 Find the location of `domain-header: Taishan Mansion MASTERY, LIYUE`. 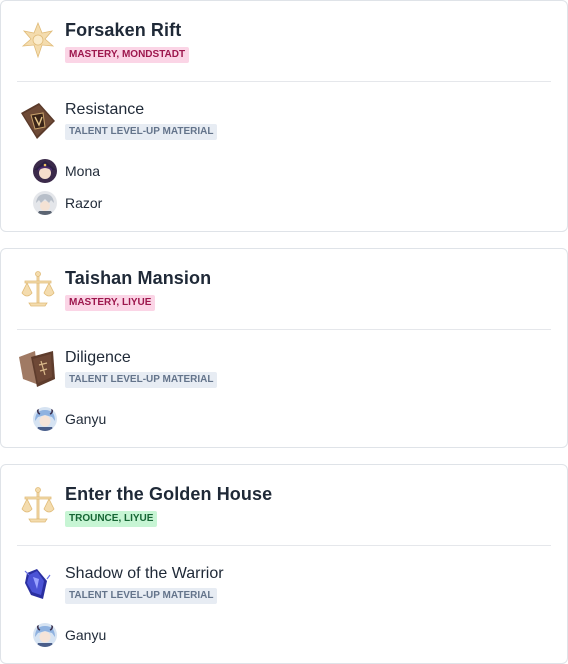

domain-header: Taishan Mansion MASTERY, LIYUE is located at coordinates (284, 289).